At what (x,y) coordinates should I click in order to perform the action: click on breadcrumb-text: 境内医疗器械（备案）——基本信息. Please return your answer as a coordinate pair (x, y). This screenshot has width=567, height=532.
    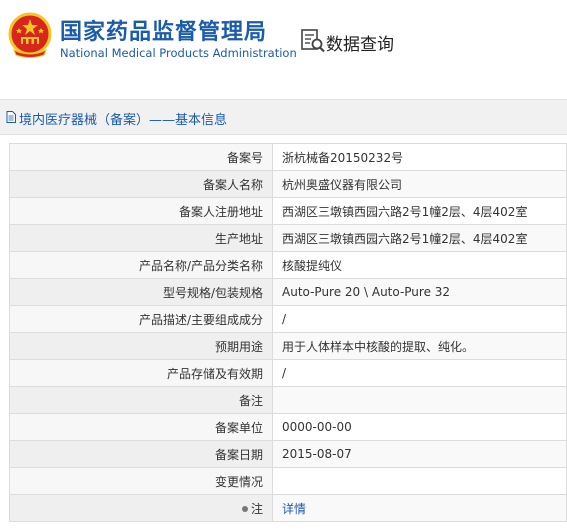
    Looking at the image, I should click on (123, 120).